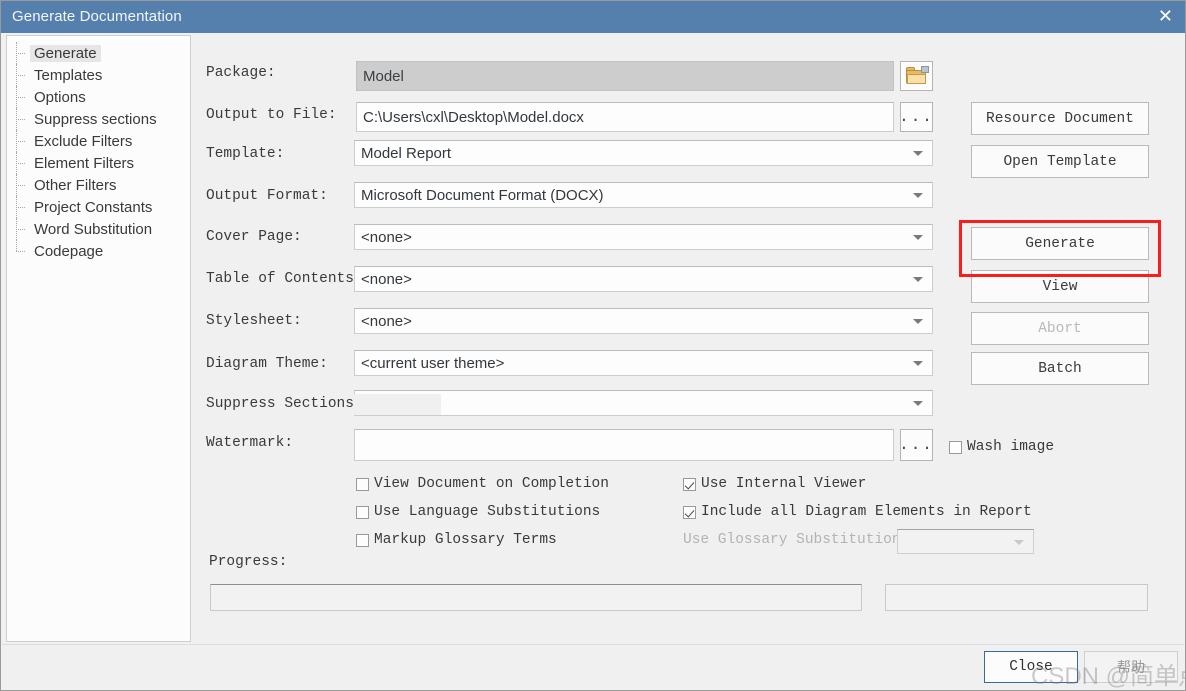 The height and width of the screenshot is (691, 1186). I want to click on help-button: 帮助, so click(1131, 667).